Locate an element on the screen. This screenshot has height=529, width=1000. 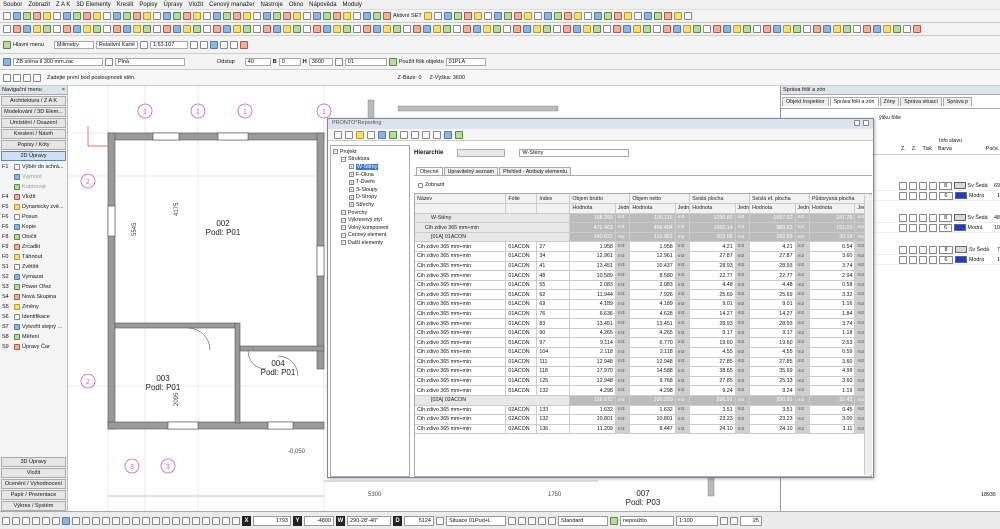
menu-item: Z A K is located at coordinates (63, 5).